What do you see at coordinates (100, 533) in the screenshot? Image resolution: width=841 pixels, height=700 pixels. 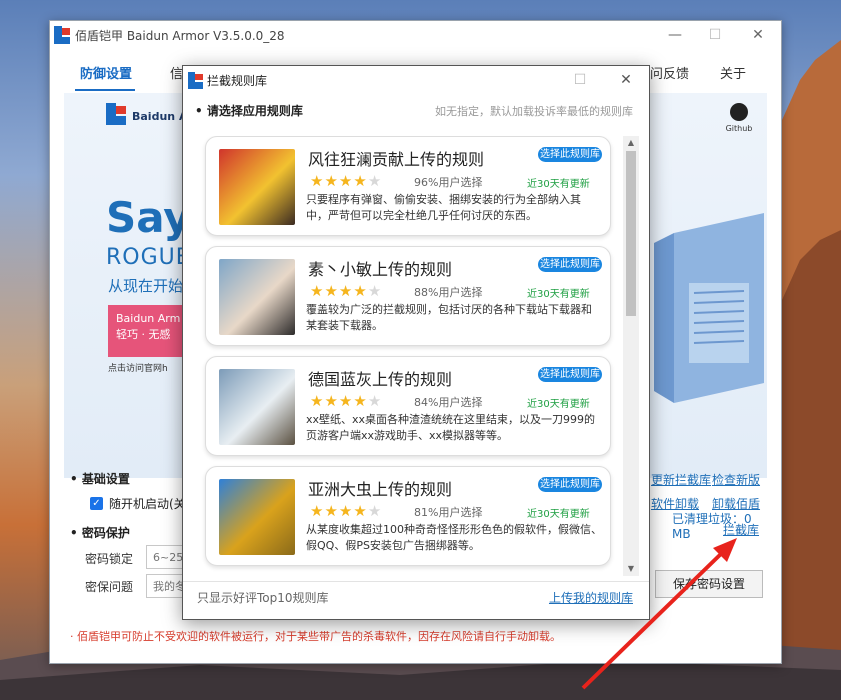 I see `password-protection-title: • 密码保护` at bounding box center [100, 533].